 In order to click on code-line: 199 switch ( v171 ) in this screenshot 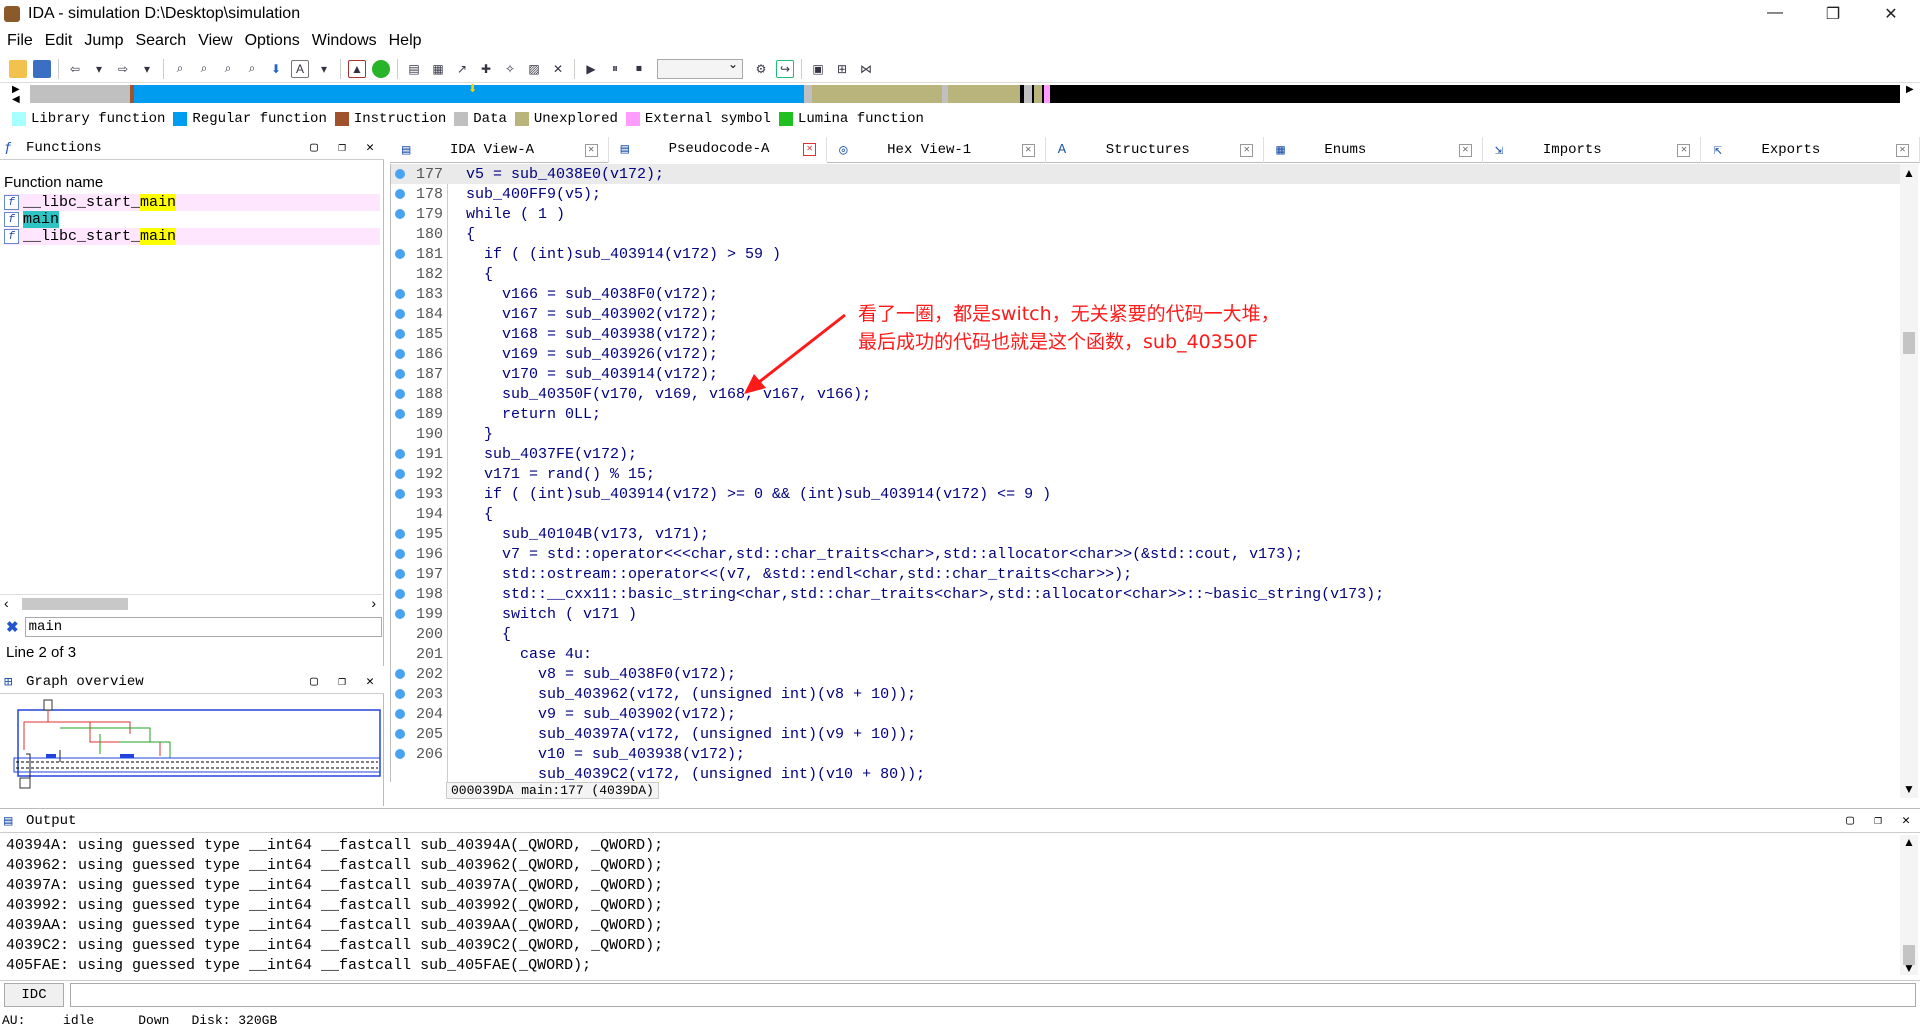, I will do `click(1145, 614)`.